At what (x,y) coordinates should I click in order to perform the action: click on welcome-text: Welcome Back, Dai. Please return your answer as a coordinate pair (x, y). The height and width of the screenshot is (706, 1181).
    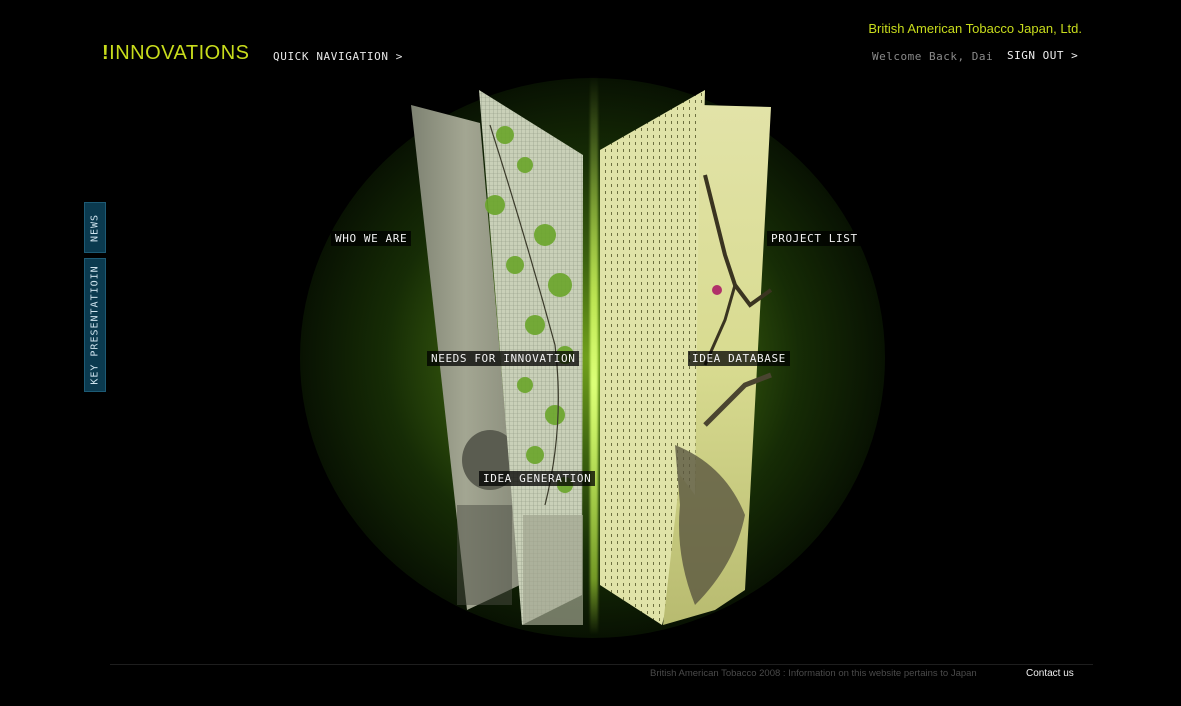
    Looking at the image, I should click on (933, 56).